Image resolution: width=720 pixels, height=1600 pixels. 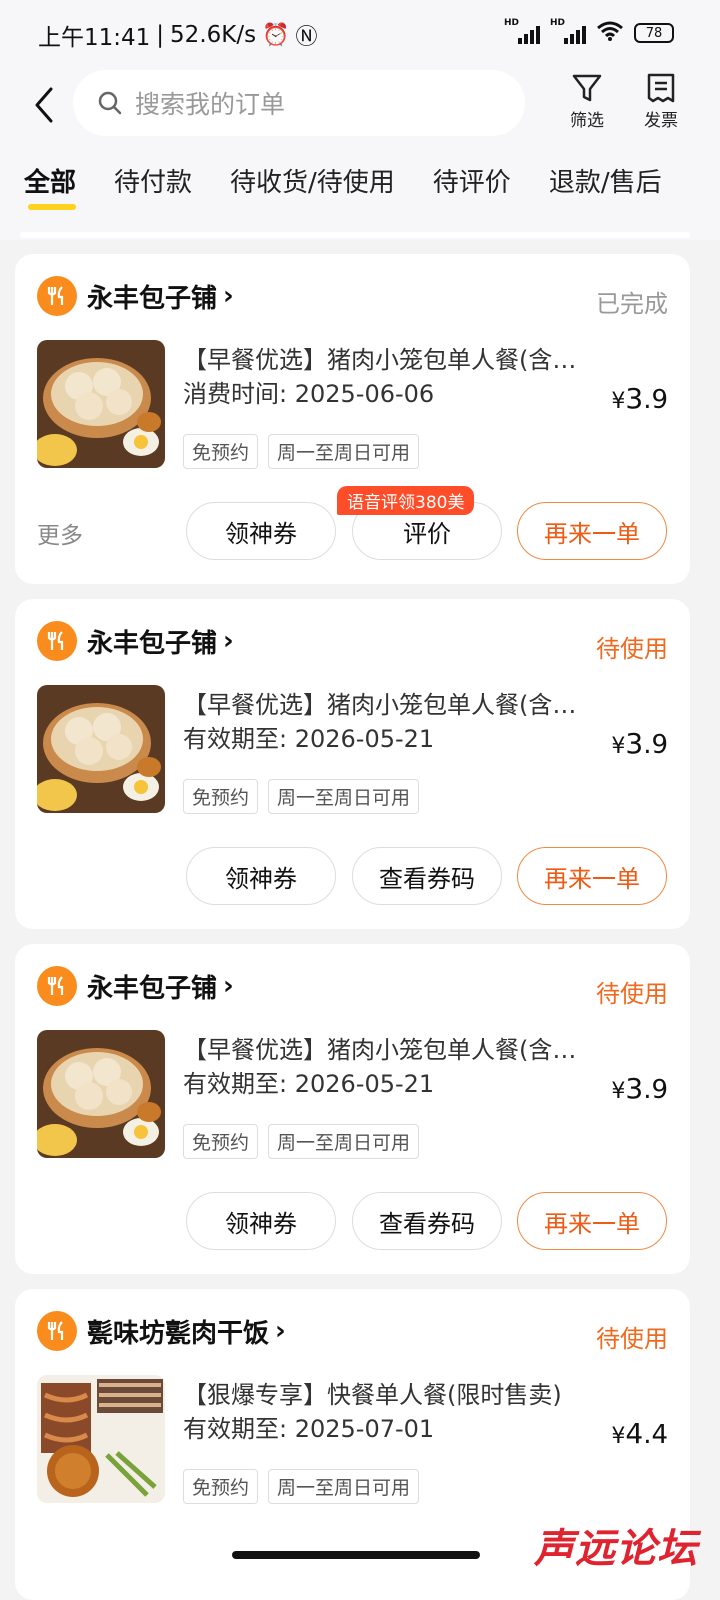 I want to click on forum-watermark: 声远论坛, so click(x=616, y=1548).